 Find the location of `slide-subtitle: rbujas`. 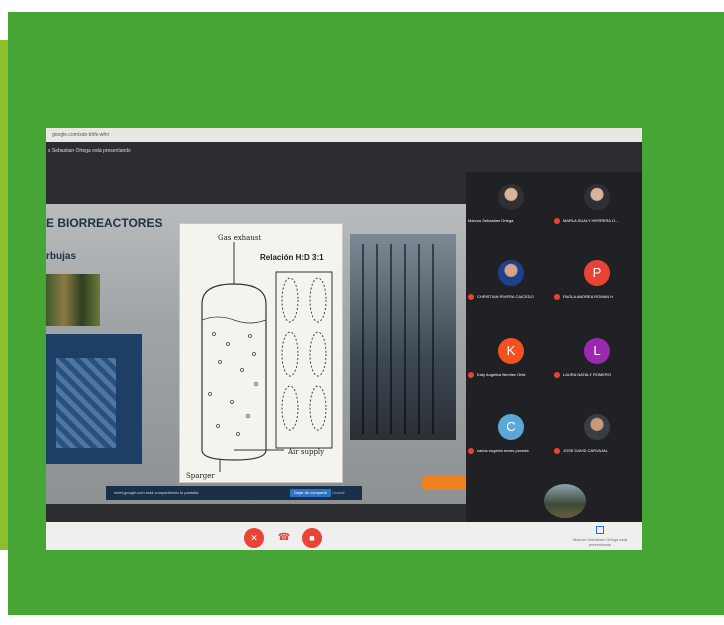

slide-subtitle: rbujas is located at coordinates (61, 256).